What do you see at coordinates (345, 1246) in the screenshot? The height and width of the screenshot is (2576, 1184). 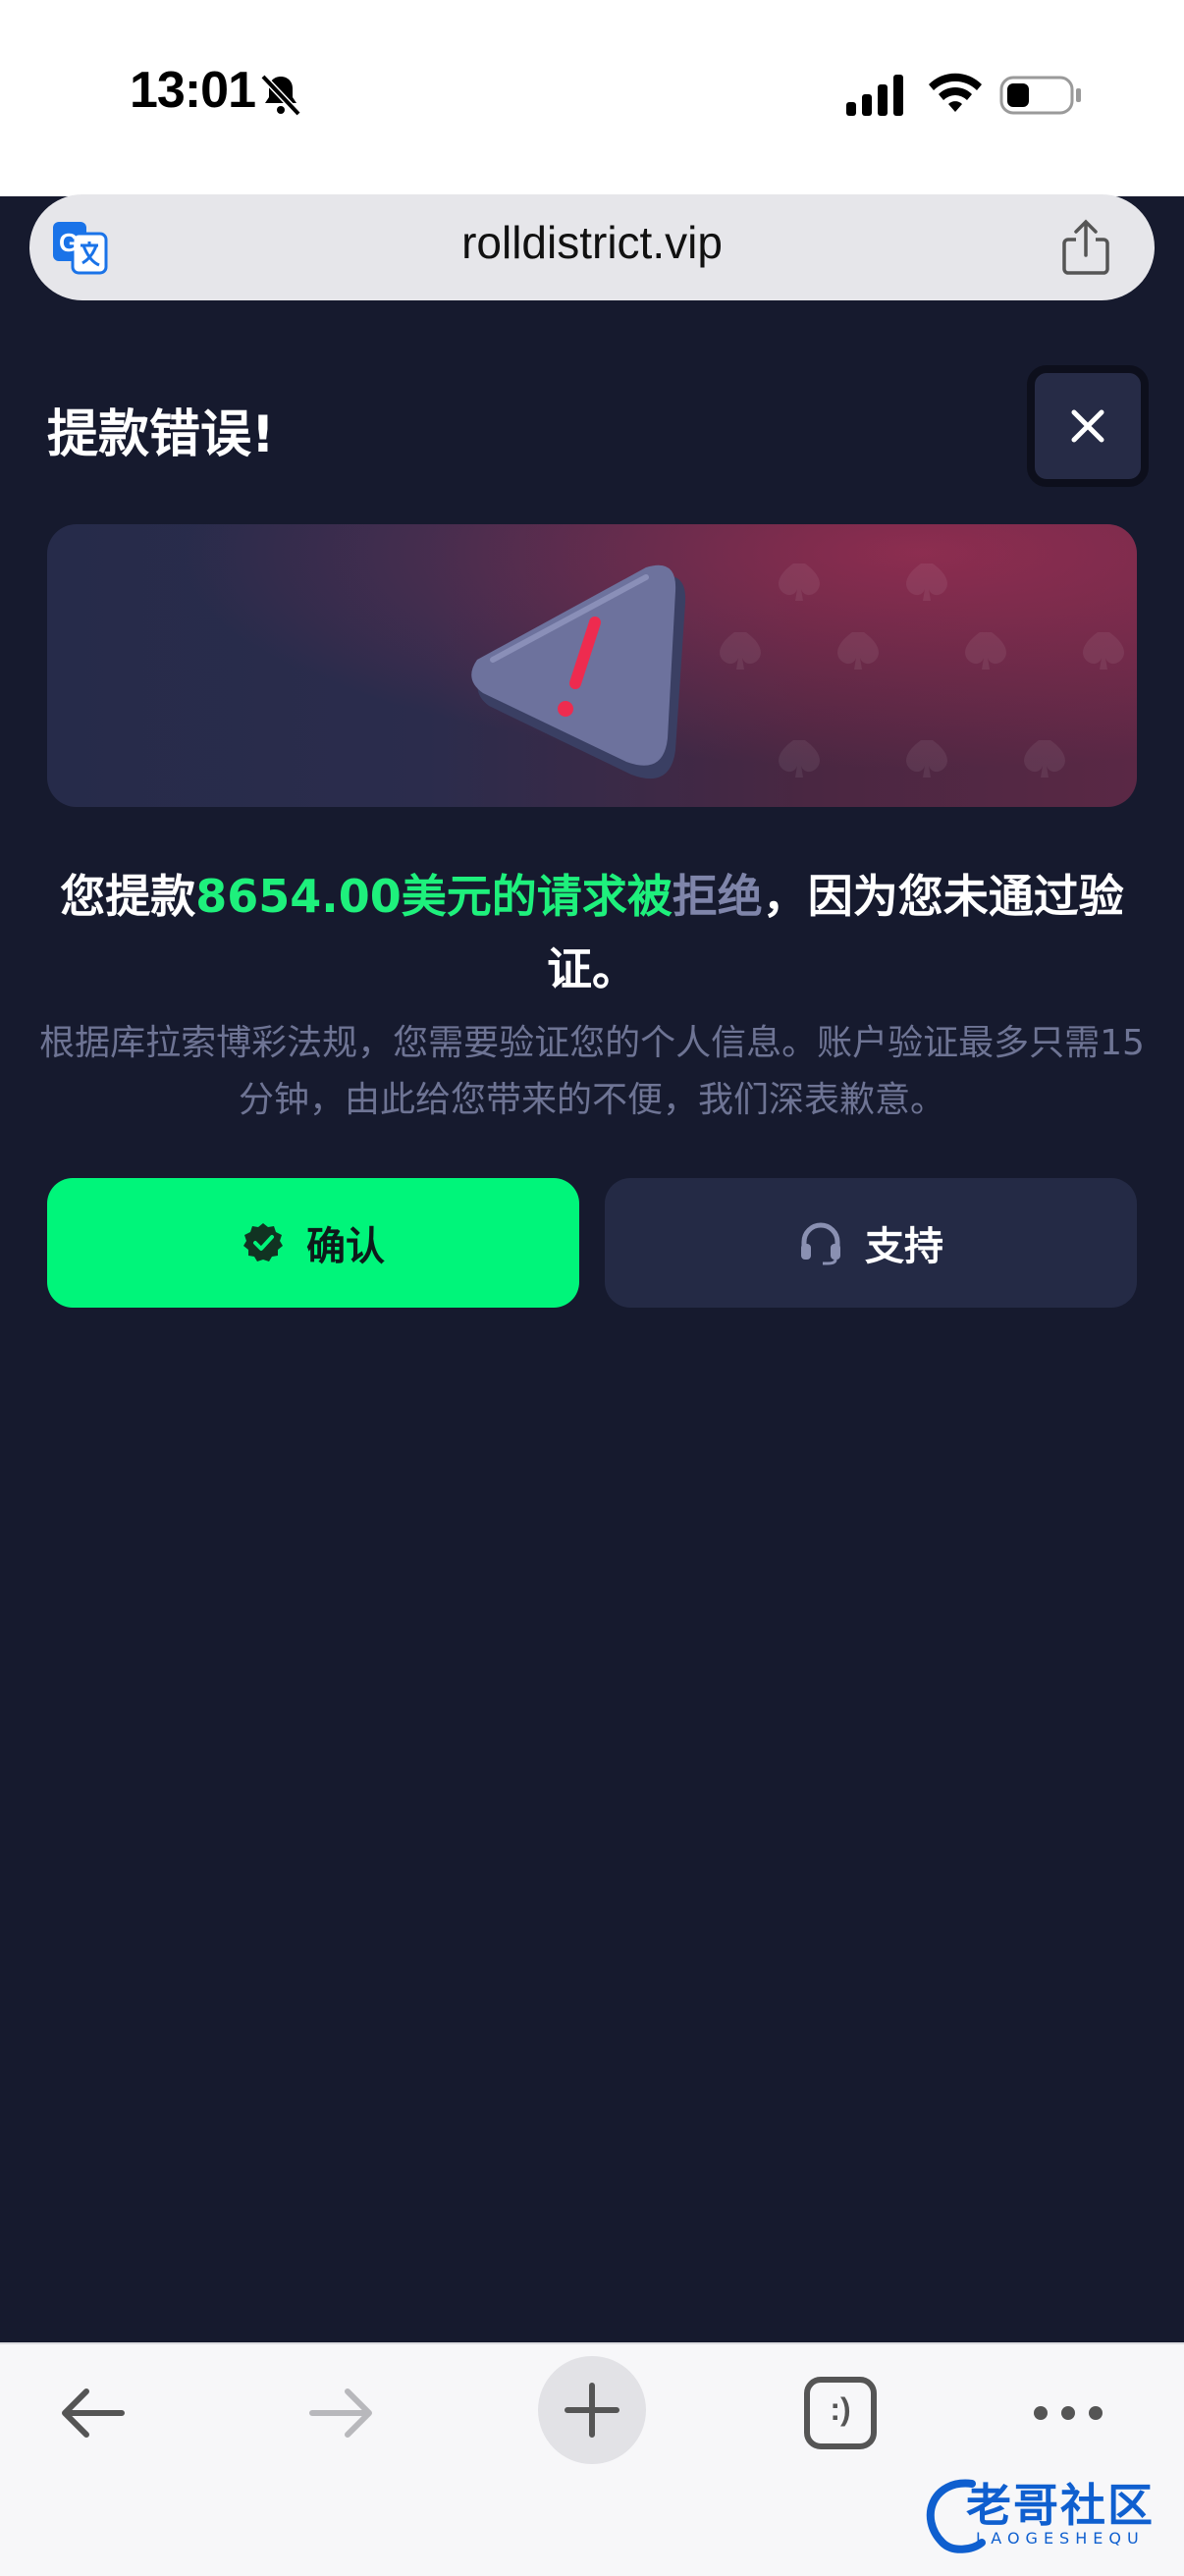 I see `confirm-label: 确认` at bounding box center [345, 1246].